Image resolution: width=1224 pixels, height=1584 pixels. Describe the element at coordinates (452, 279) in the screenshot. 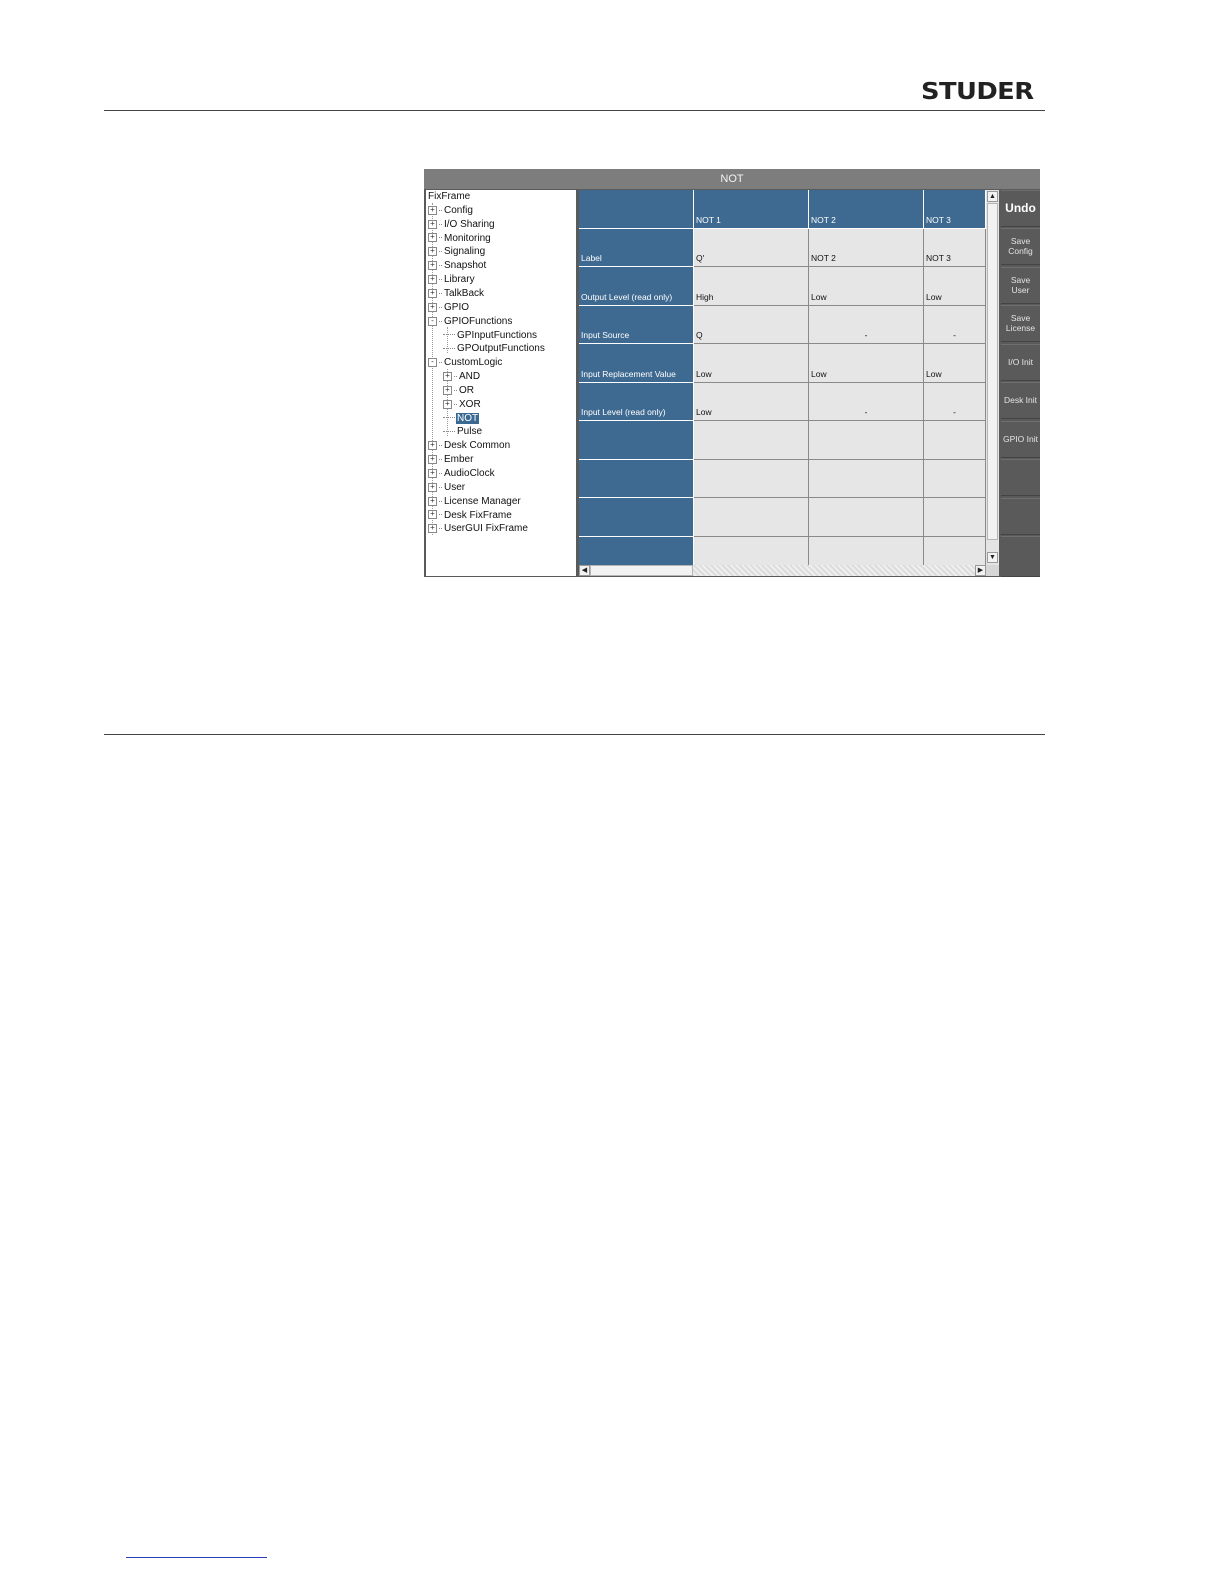

I see `tree-item: + Library` at that location.